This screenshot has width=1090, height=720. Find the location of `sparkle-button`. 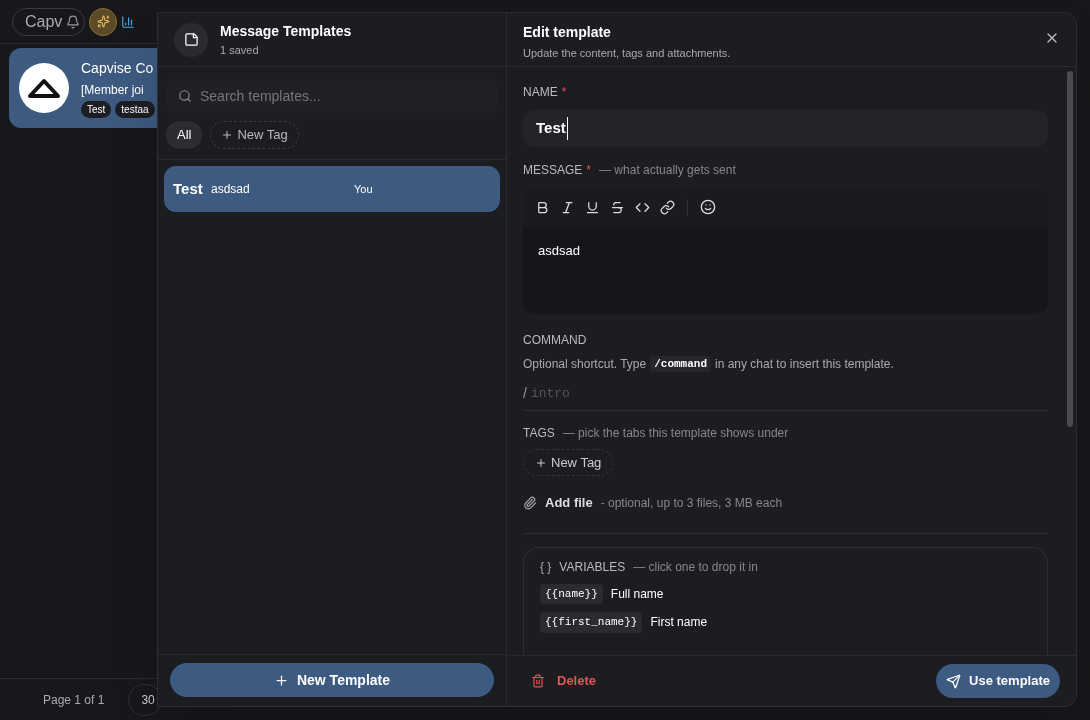

sparkle-button is located at coordinates (103, 21).